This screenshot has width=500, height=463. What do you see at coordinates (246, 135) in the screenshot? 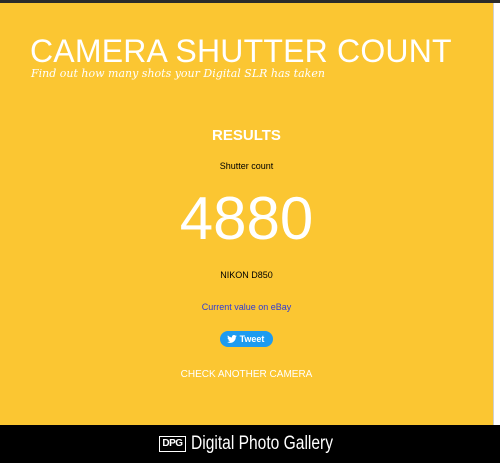
I see `results-heading: RESULTS` at bounding box center [246, 135].